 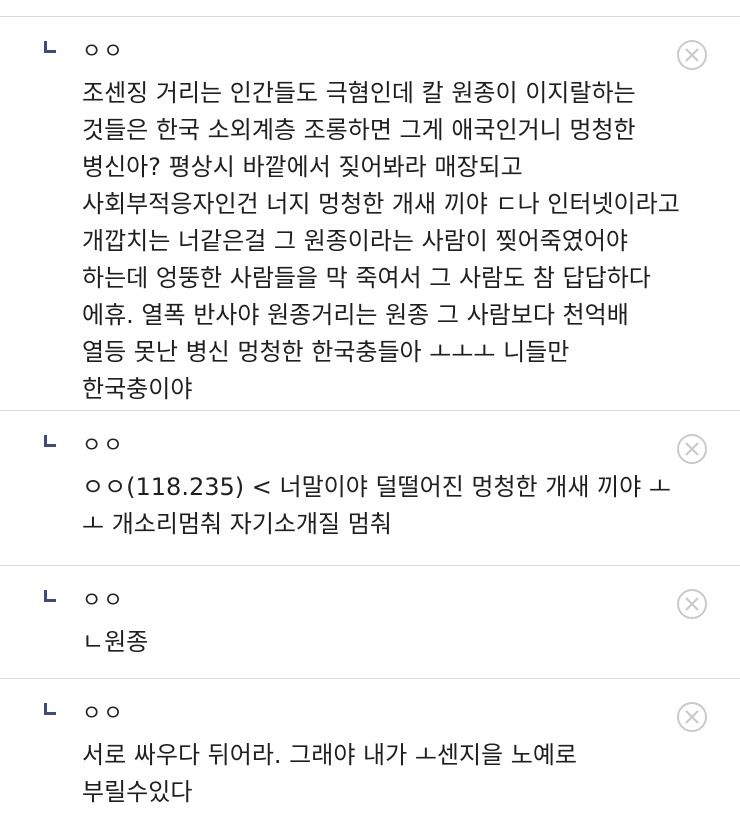 I want to click on top-divider, so click(x=370, y=8).